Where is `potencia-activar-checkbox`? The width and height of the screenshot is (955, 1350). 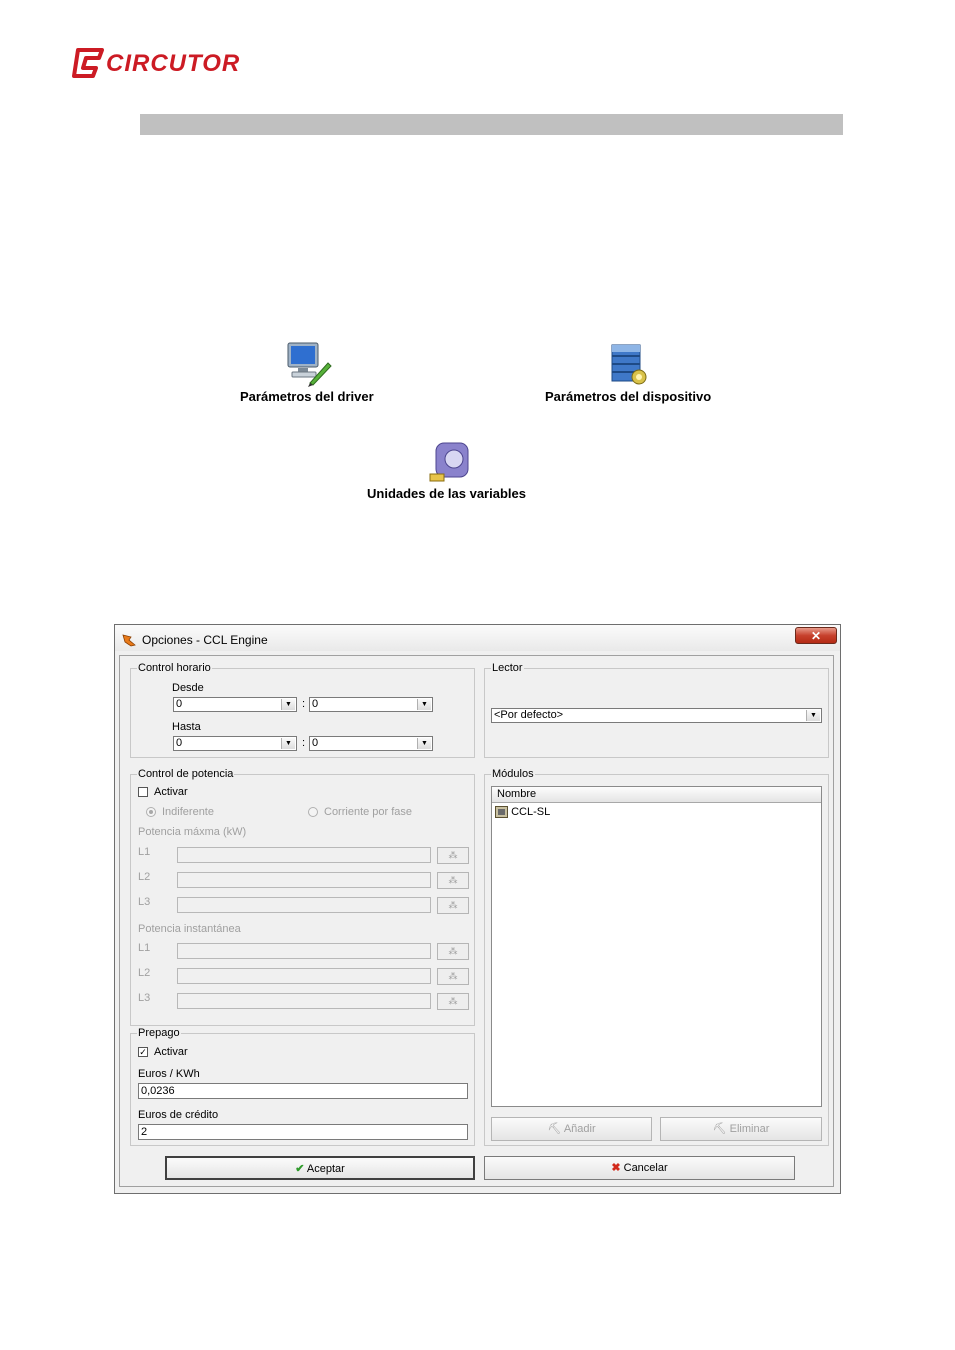 potencia-activar-checkbox is located at coordinates (143, 792).